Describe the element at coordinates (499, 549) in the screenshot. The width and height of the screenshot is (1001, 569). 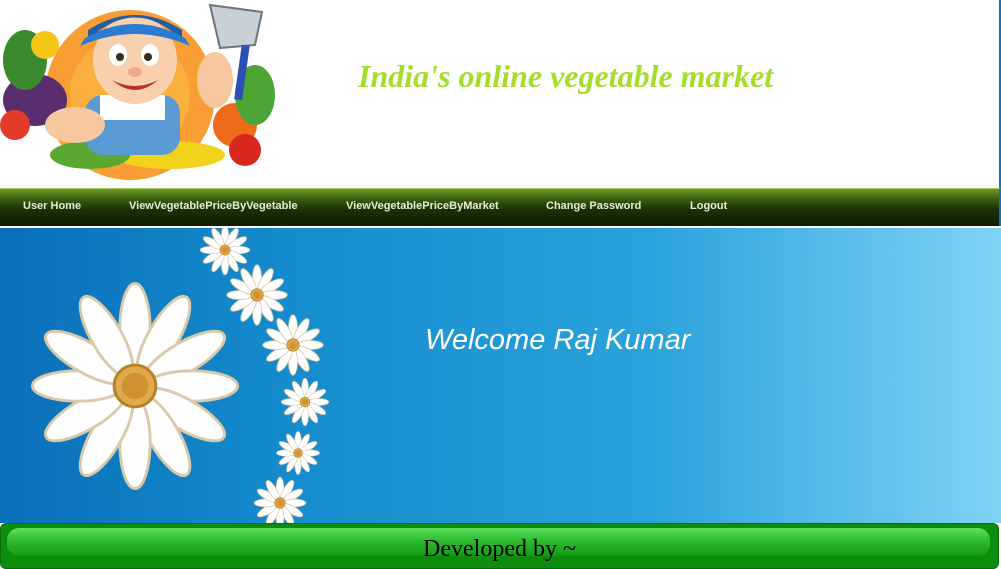
I see `footer-credit: Developed by ~` at that location.